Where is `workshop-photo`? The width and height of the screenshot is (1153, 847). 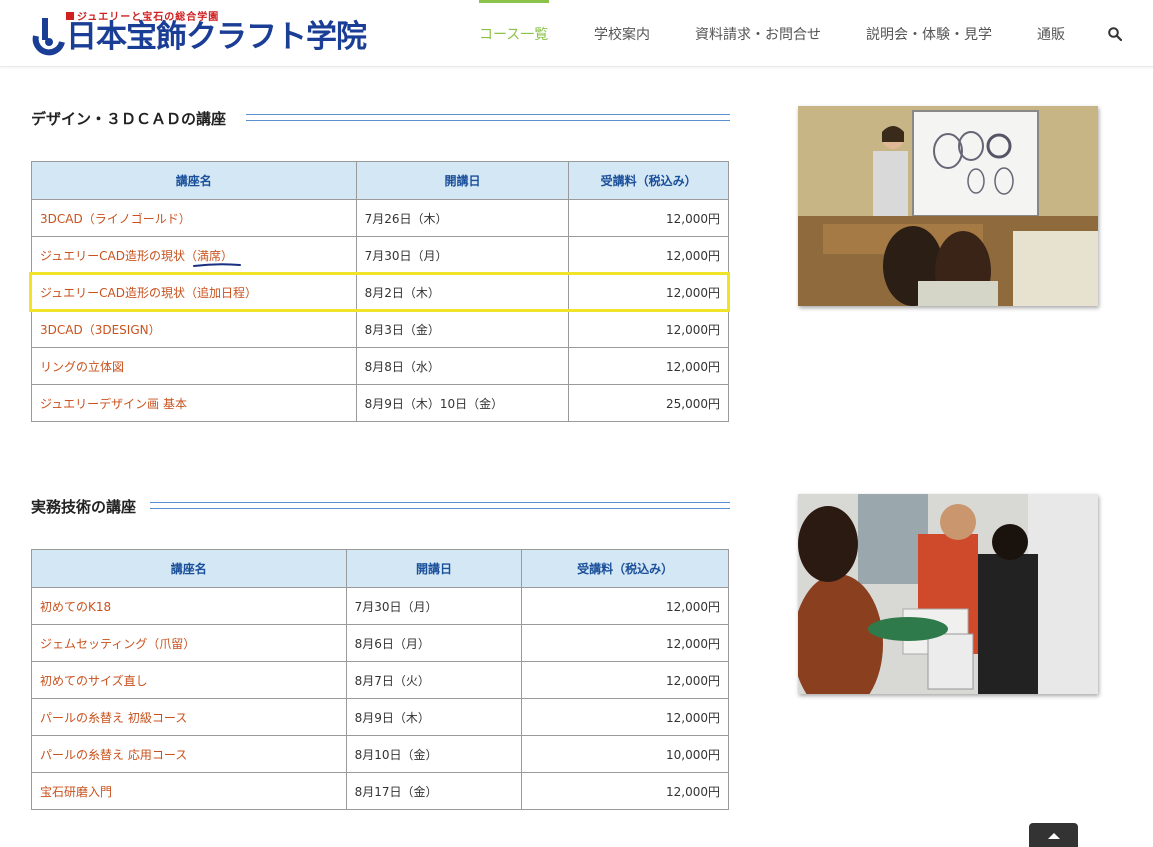 workshop-photo is located at coordinates (948, 594).